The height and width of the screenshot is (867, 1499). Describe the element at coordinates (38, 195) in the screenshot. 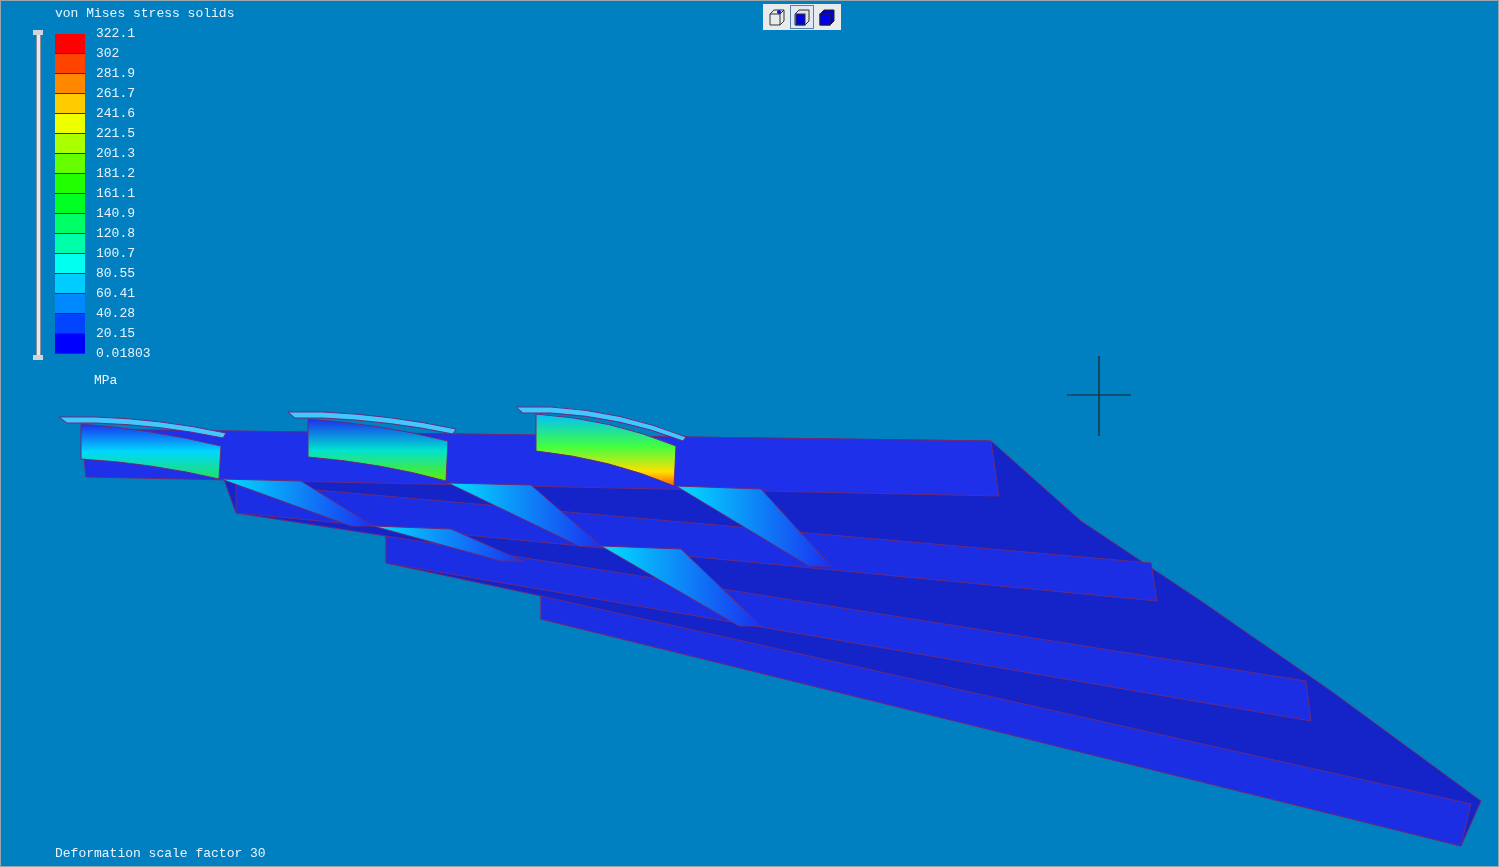

I see `legend-range-slider` at that location.